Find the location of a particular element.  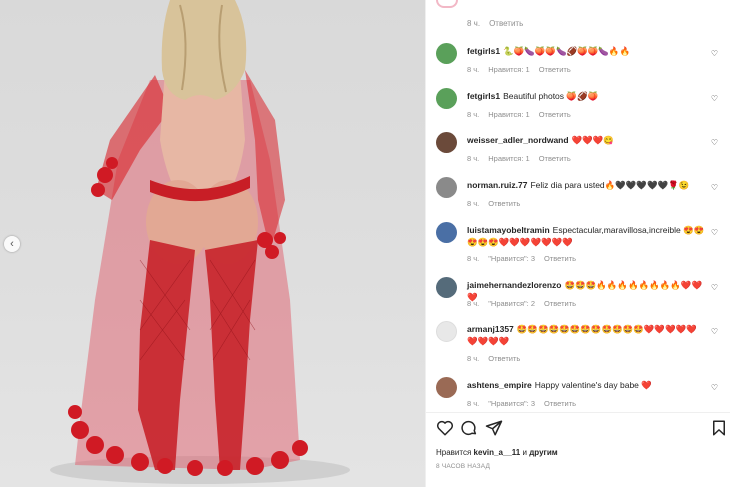

comment-body: 🐍🍑🍆🍑🍑🍆🏈🍑🍑🍆🔥🔥 is located at coordinates (567, 51).